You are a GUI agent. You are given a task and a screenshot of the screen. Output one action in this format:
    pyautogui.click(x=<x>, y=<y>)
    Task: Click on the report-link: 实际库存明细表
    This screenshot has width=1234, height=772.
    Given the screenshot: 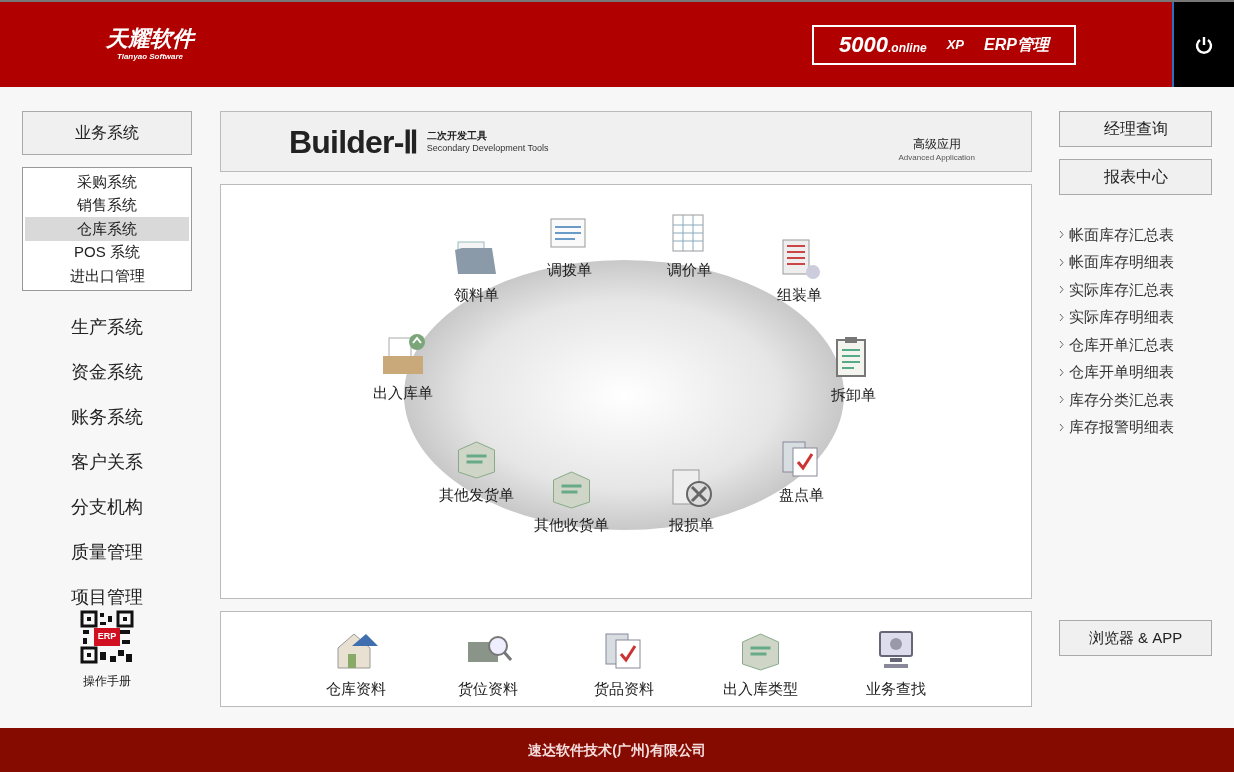 What is the action you would take?
    pyautogui.click(x=1121, y=317)
    